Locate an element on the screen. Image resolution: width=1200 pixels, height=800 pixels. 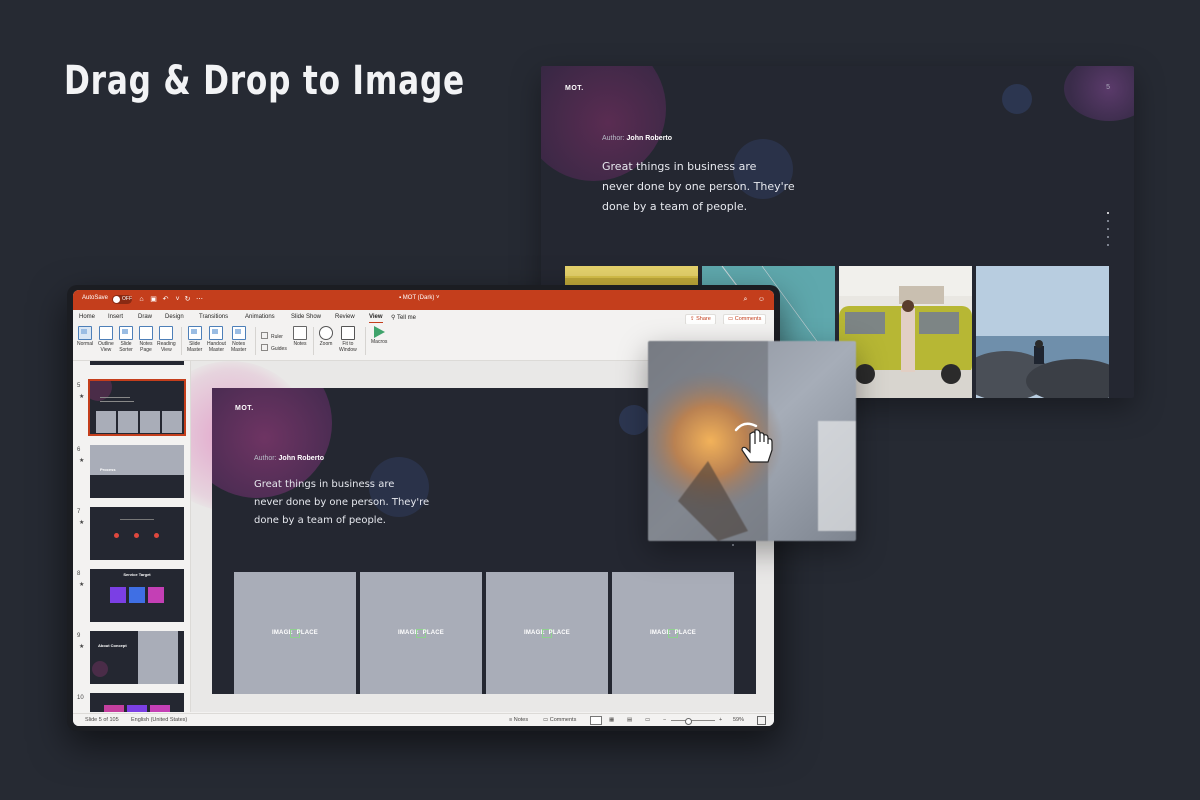
reading-view-icon is located at coordinates (166, 333).